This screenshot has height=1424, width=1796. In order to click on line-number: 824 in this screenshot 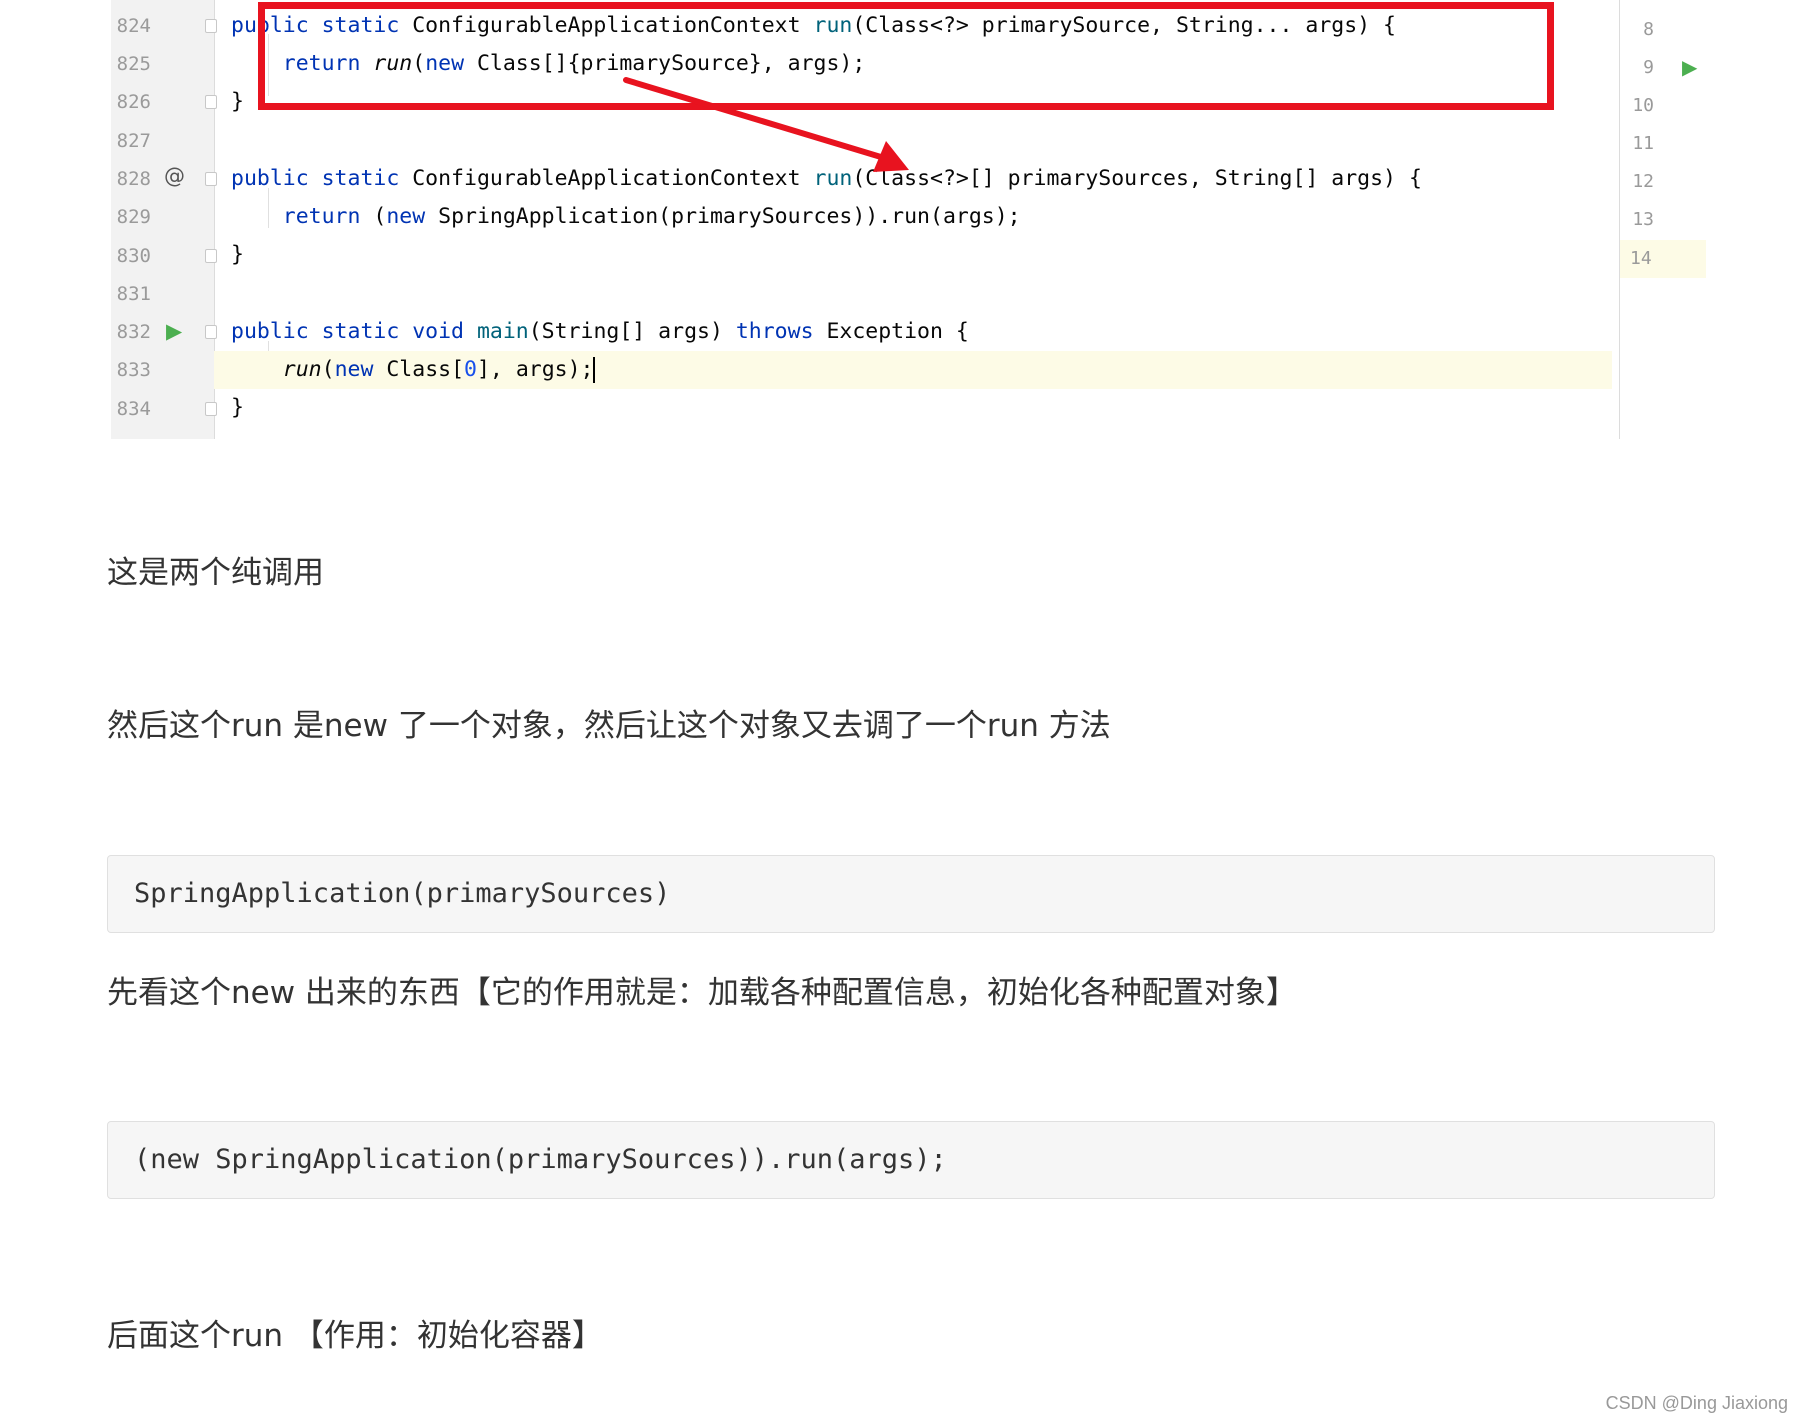, I will do `click(133, 26)`.